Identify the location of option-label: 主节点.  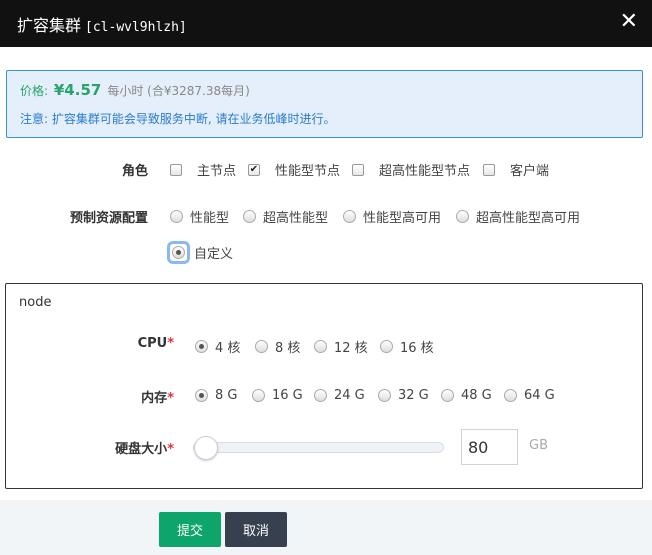
(217, 171).